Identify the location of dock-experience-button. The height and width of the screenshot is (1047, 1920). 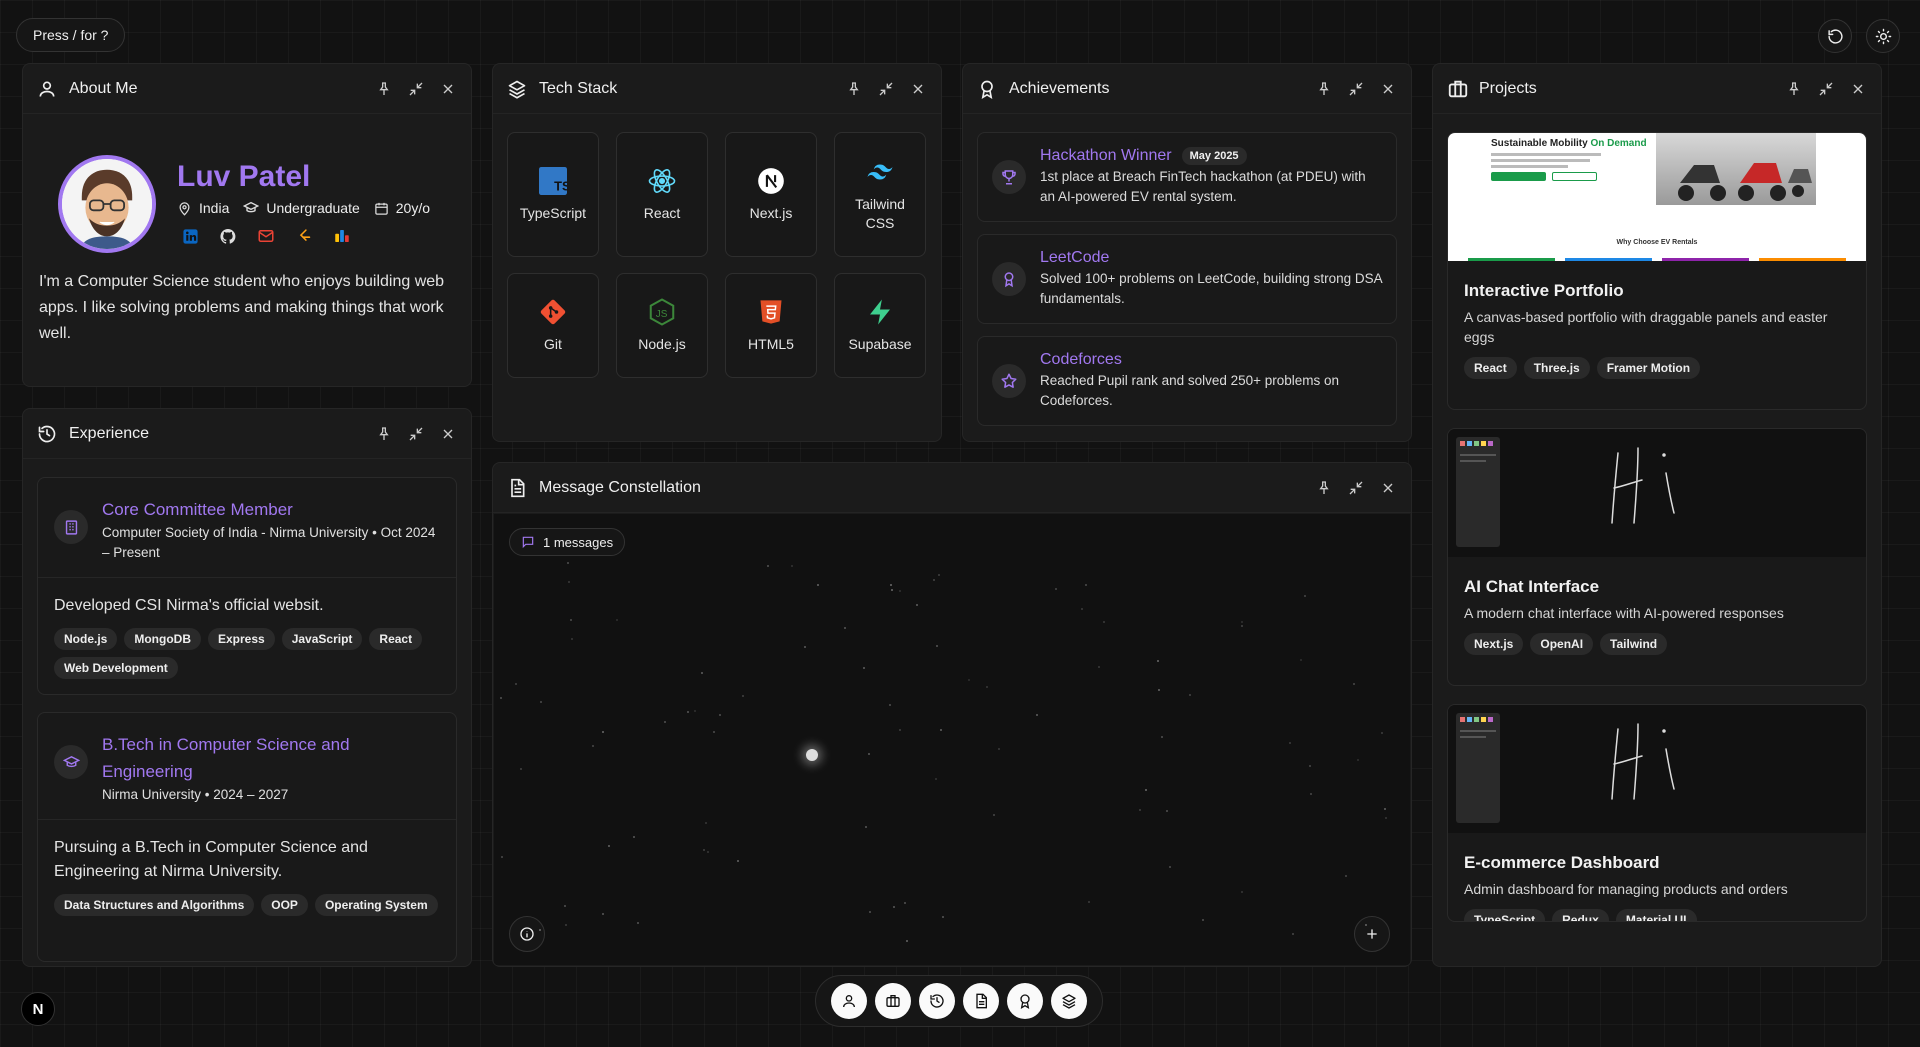
(937, 1001).